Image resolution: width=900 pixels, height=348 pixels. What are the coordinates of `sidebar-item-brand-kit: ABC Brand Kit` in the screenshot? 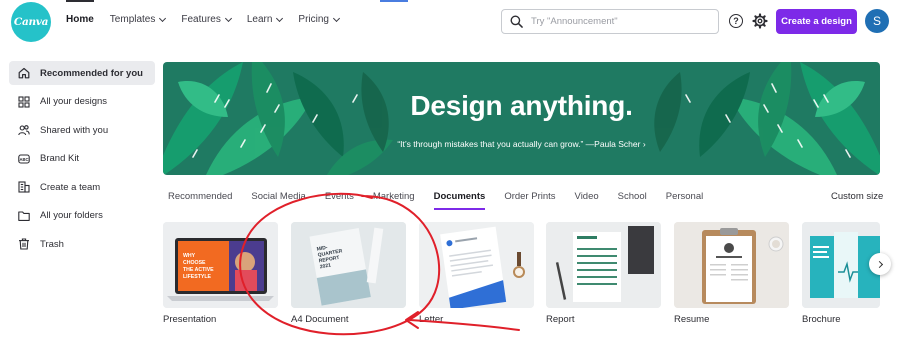 It's located at (82, 159).